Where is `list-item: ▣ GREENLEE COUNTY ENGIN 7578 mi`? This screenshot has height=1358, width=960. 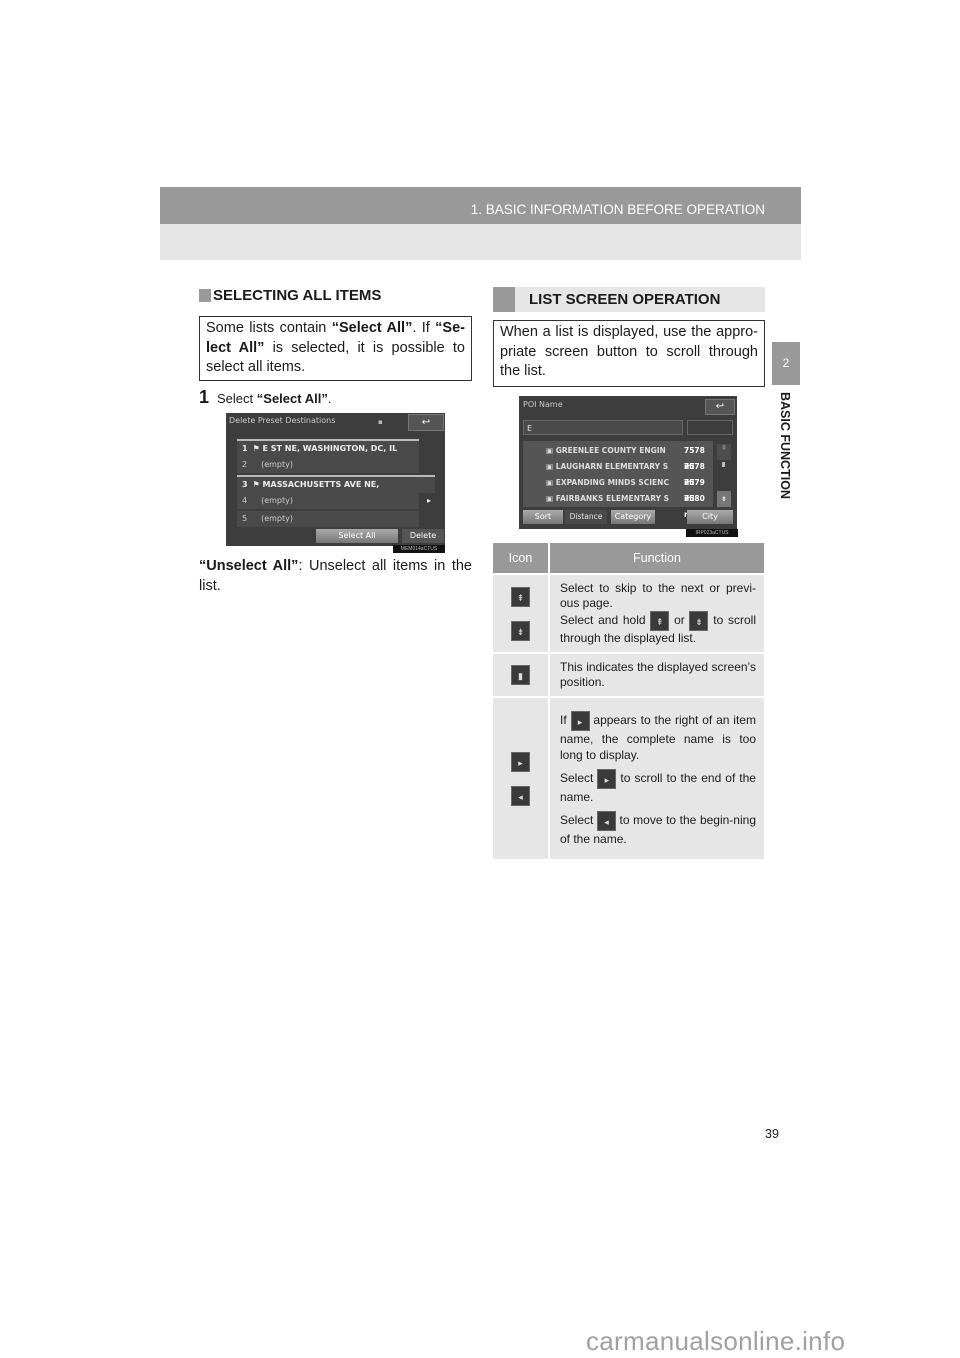 list-item: ▣ GREENLEE COUNTY ENGIN 7578 mi is located at coordinates (616, 457).